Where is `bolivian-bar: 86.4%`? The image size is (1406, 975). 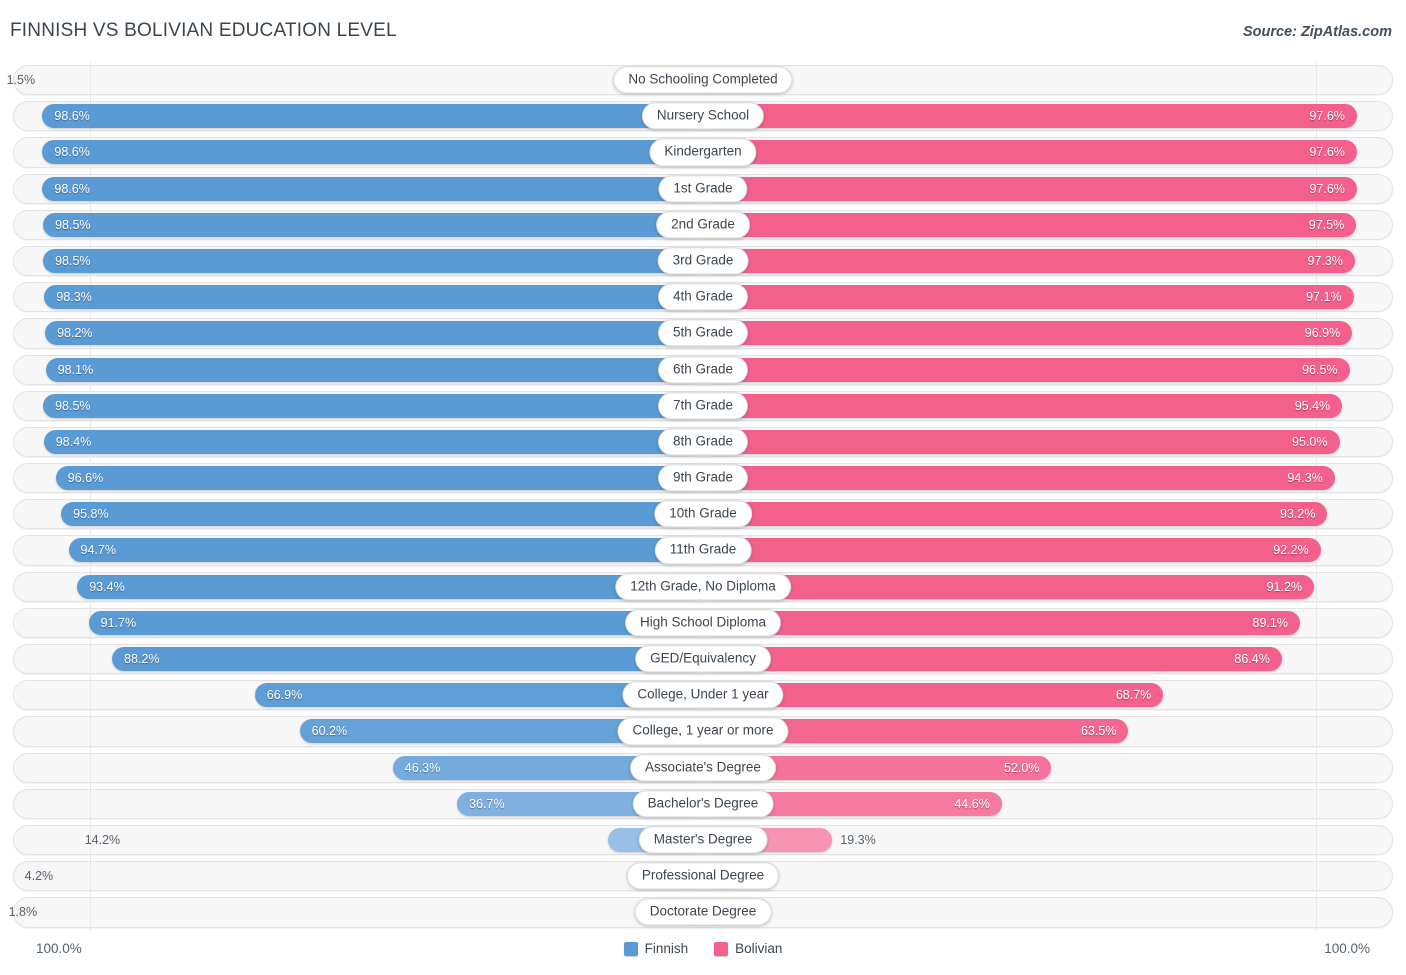 bolivian-bar: 86.4% is located at coordinates (992, 659).